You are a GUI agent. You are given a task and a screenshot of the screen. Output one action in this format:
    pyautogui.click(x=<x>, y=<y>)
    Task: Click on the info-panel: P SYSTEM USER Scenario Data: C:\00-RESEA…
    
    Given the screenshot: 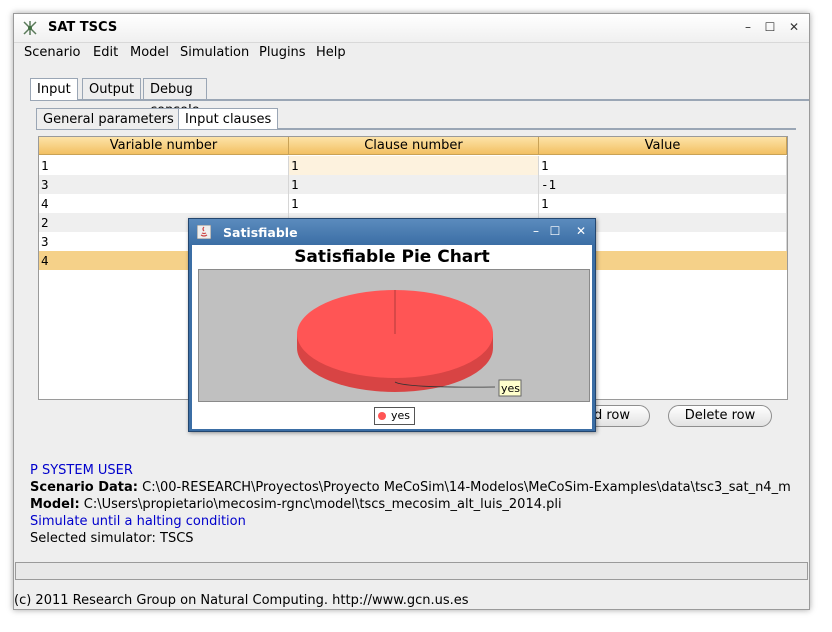 What is the action you would take?
    pyautogui.click(x=420, y=504)
    